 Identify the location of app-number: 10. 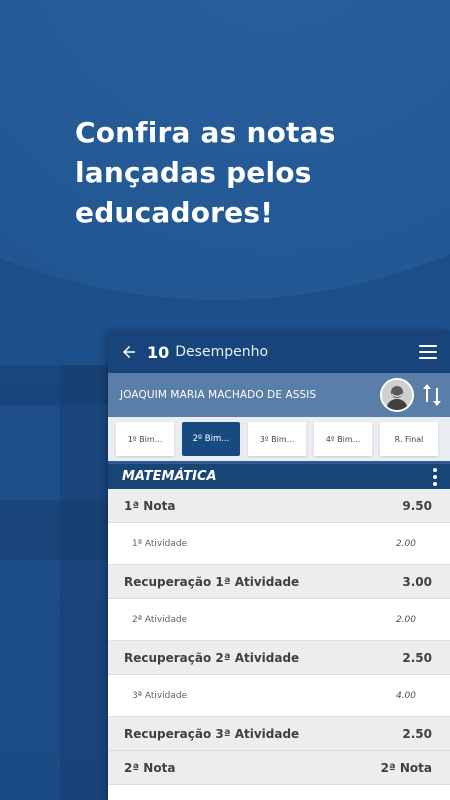
(158, 352).